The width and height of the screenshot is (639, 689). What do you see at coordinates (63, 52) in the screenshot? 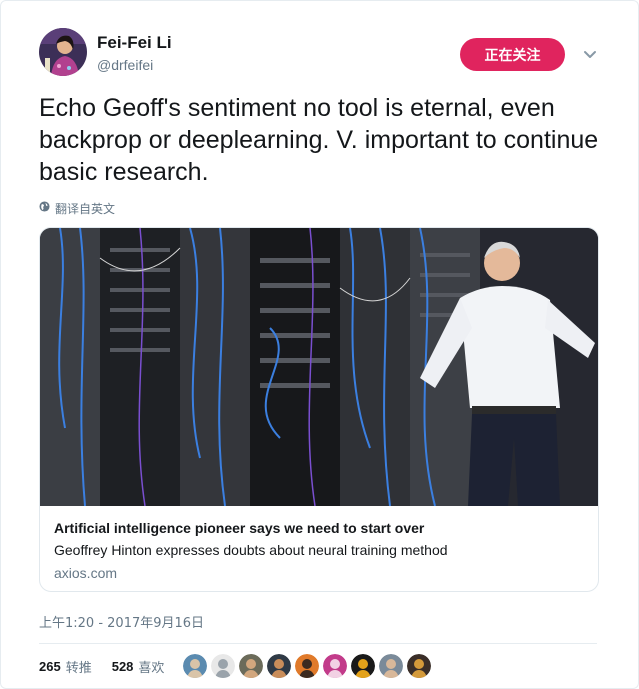
I see `author-avatar` at bounding box center [63, 52].